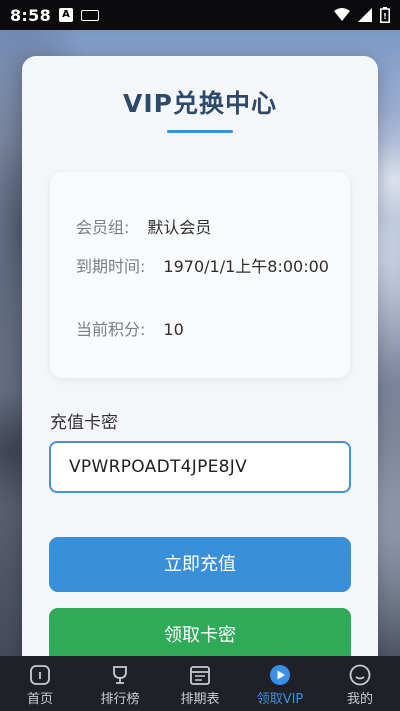  I want to click on nav-label-get-vip: 领取VIP, so click(280, 699).